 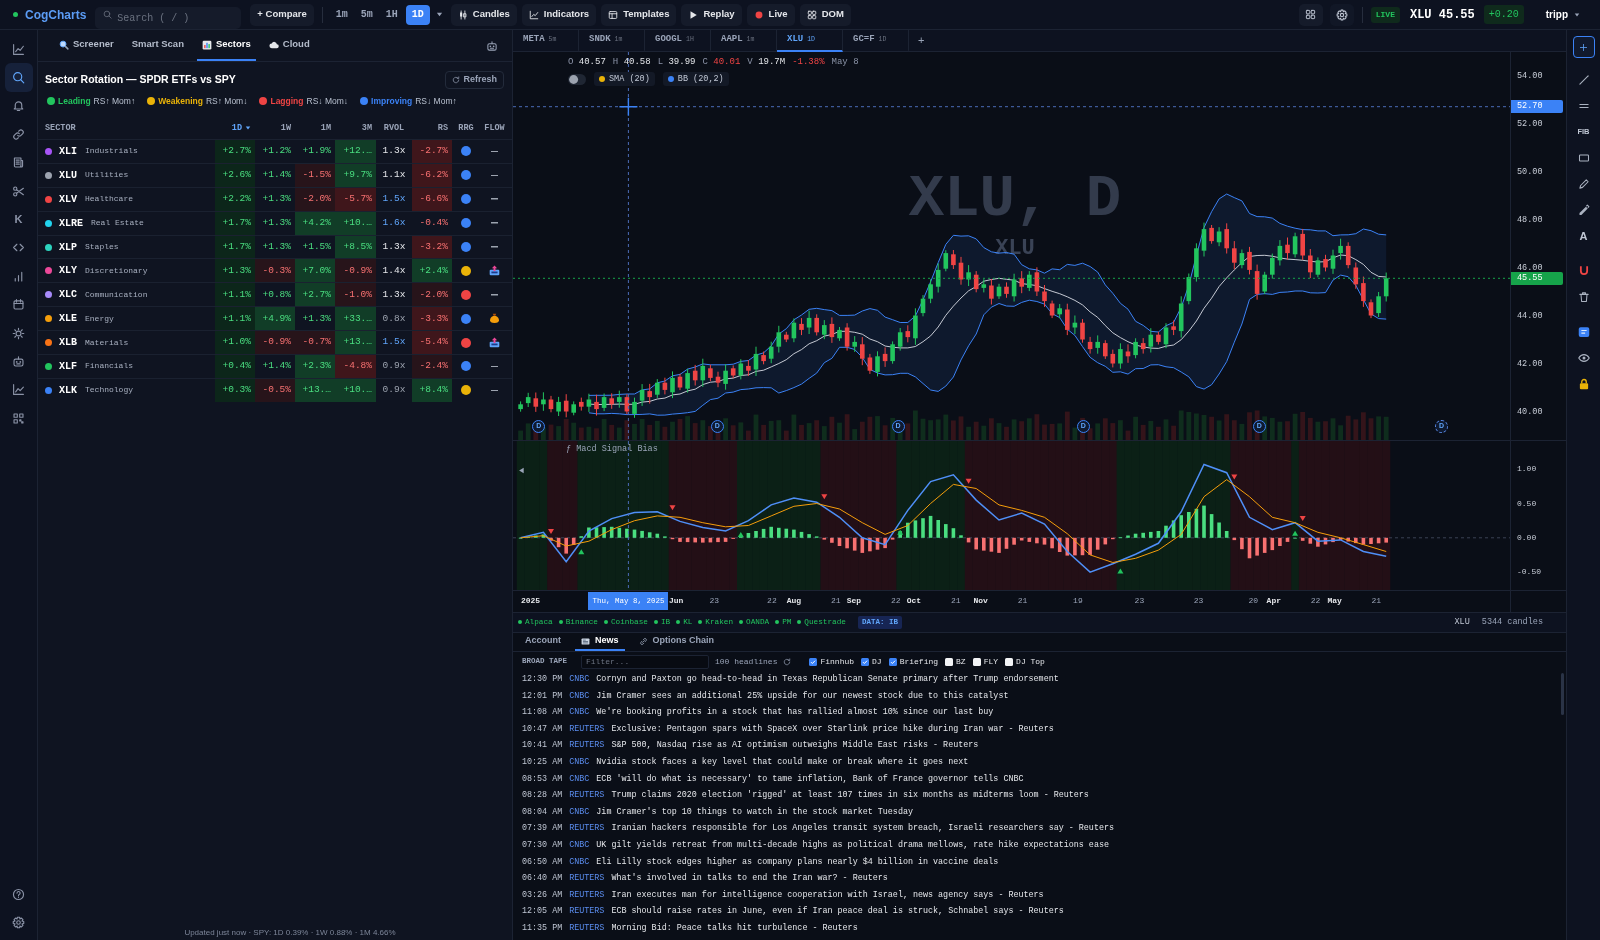 I want to click on toolbar-button: Replay, so click(x=711, y=14).